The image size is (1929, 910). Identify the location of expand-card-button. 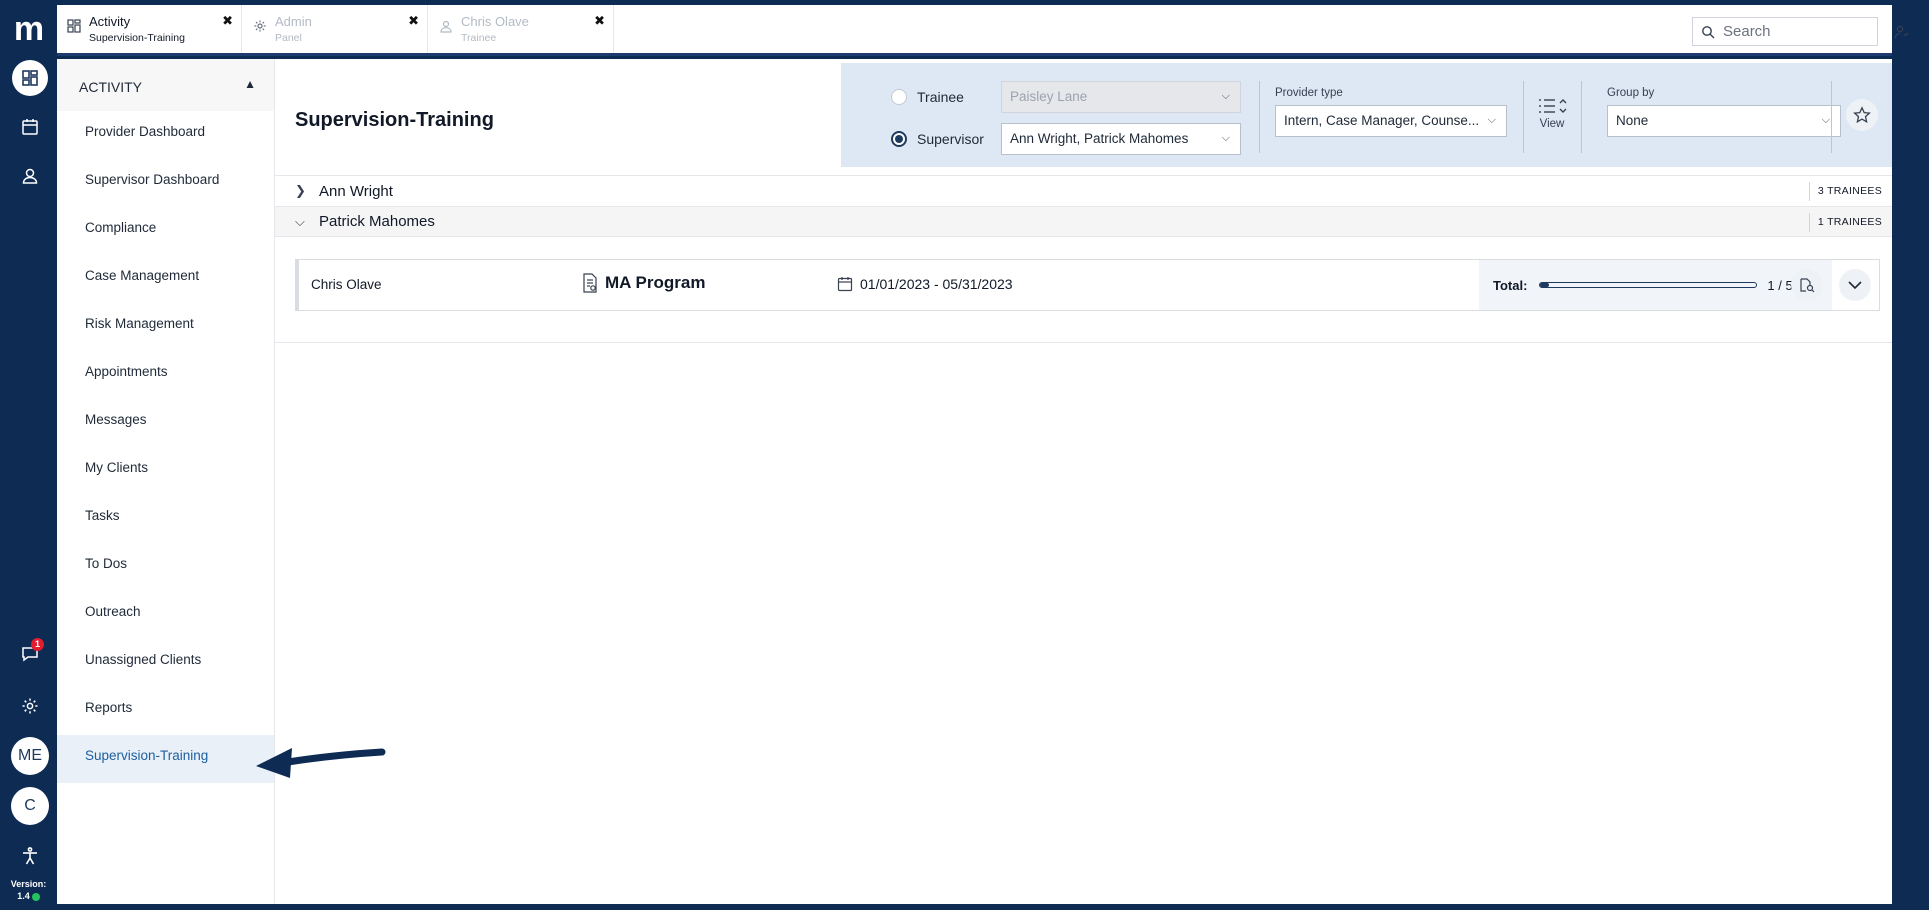
(1855, 285).